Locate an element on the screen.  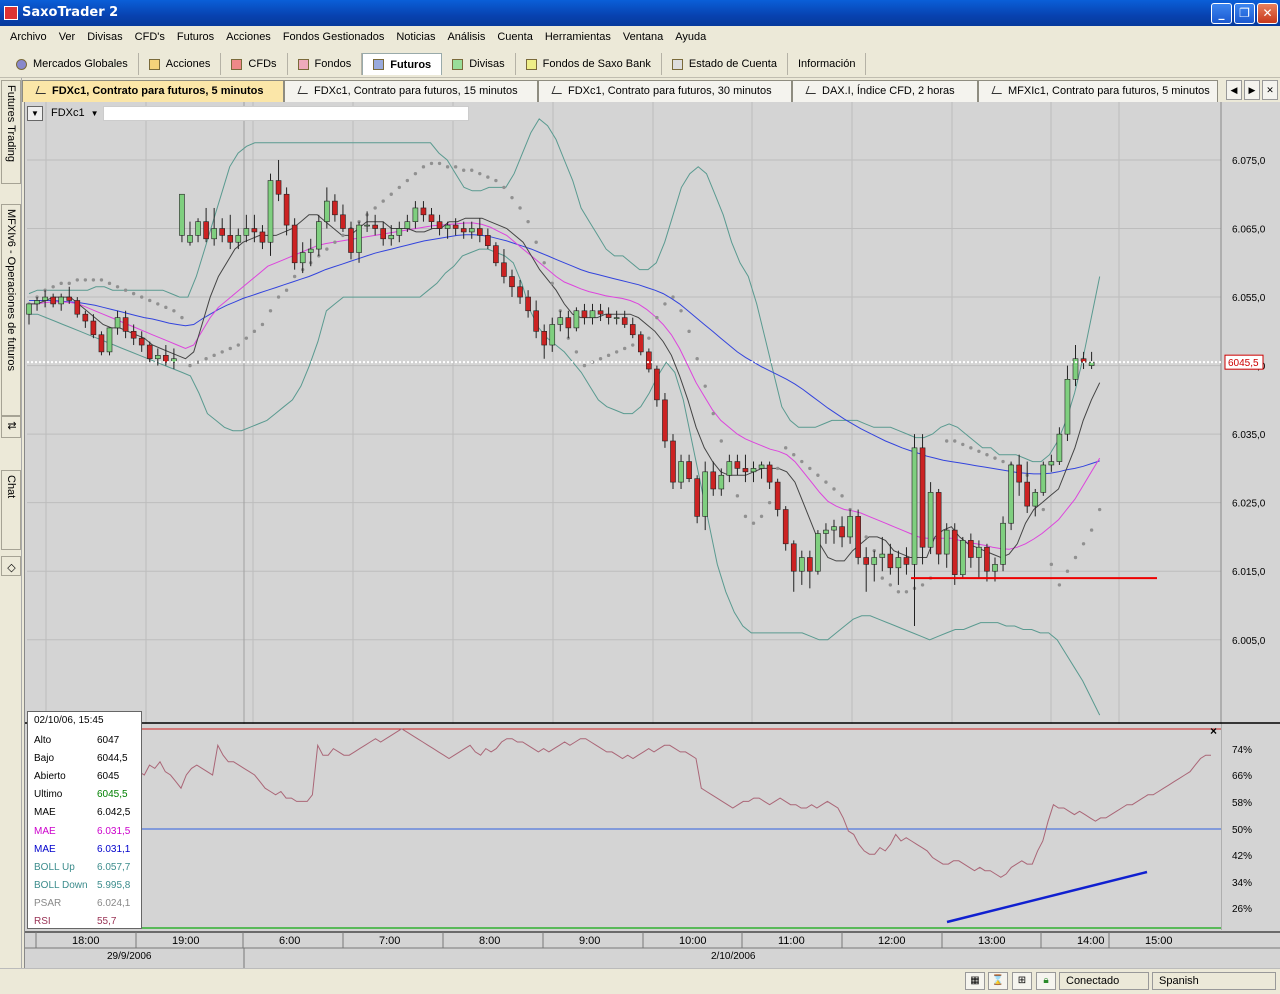
info-row: Alto 6047 is located at coordinates (87, 740).